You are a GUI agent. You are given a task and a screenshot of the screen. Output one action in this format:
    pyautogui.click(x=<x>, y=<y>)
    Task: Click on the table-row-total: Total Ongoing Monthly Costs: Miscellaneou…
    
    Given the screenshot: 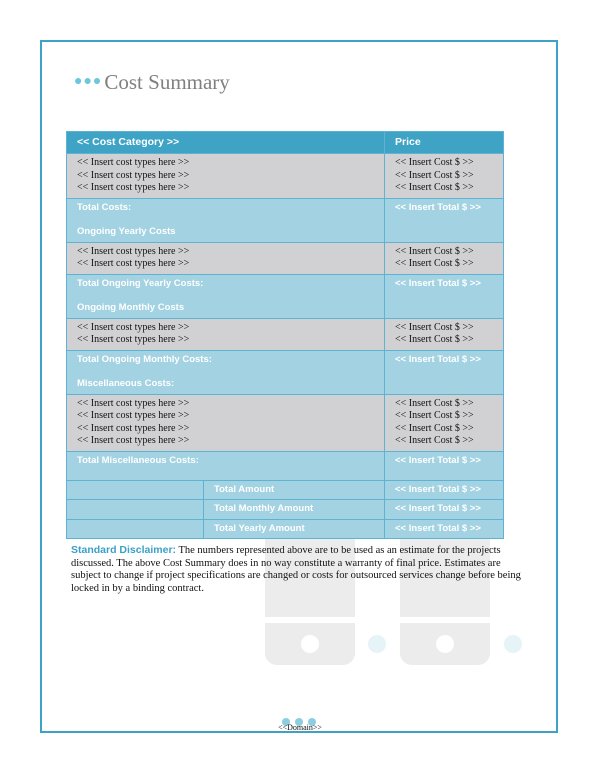 What is the action you would take?
    pyautogui.click(x=285, y=372)
    